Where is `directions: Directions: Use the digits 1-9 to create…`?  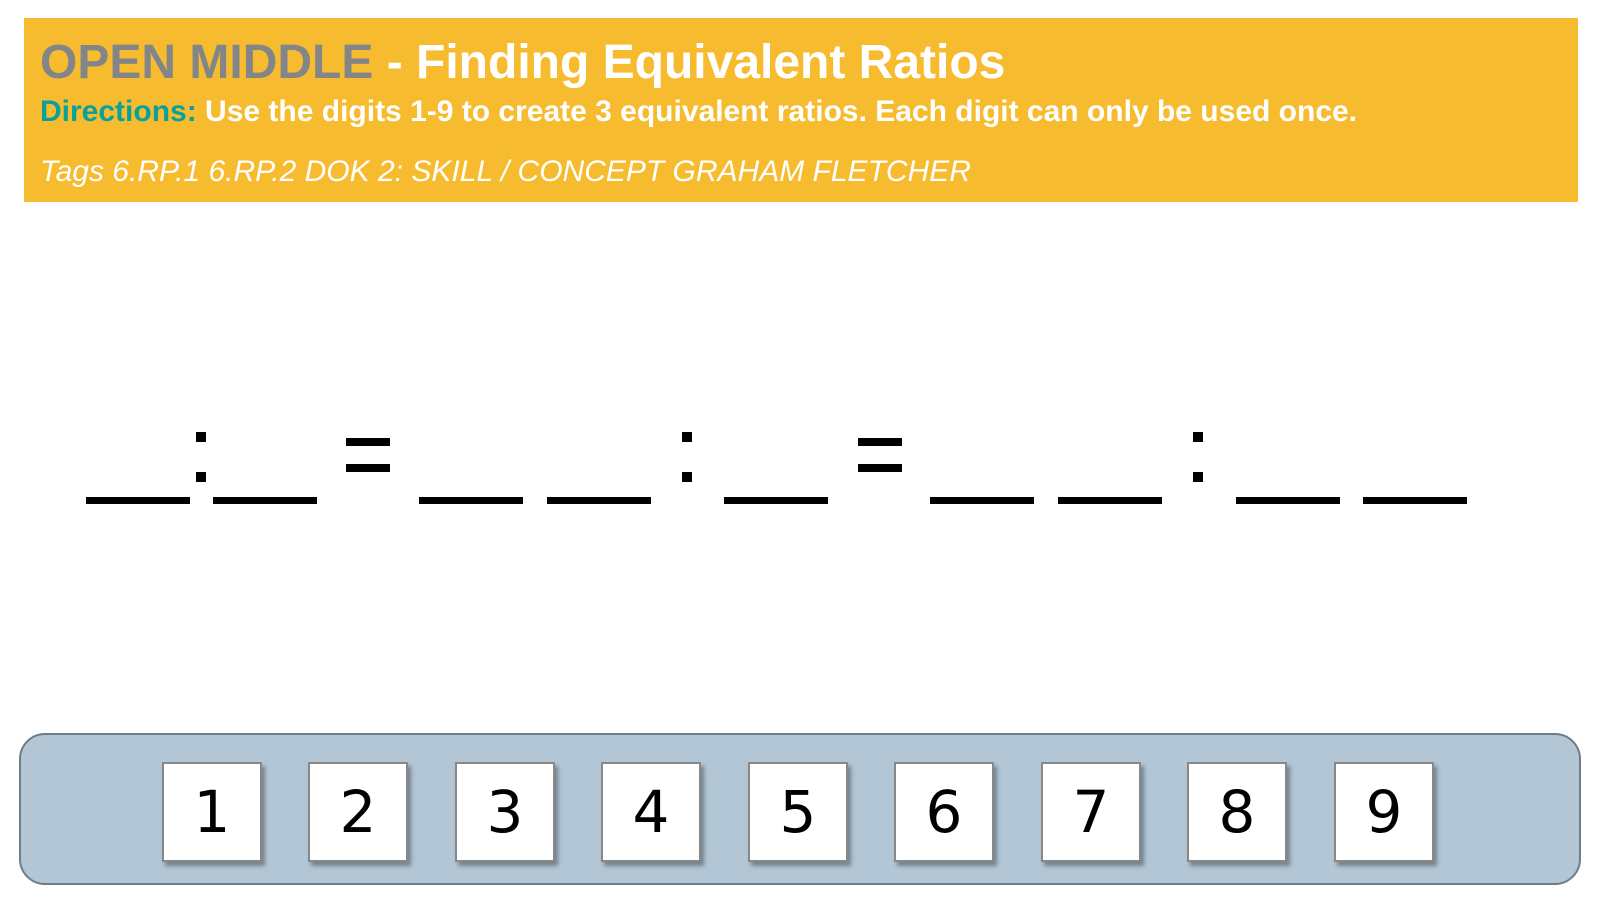
directions: Directions: Use the digits 1-9 to create… is located at coordinates (698, 112).